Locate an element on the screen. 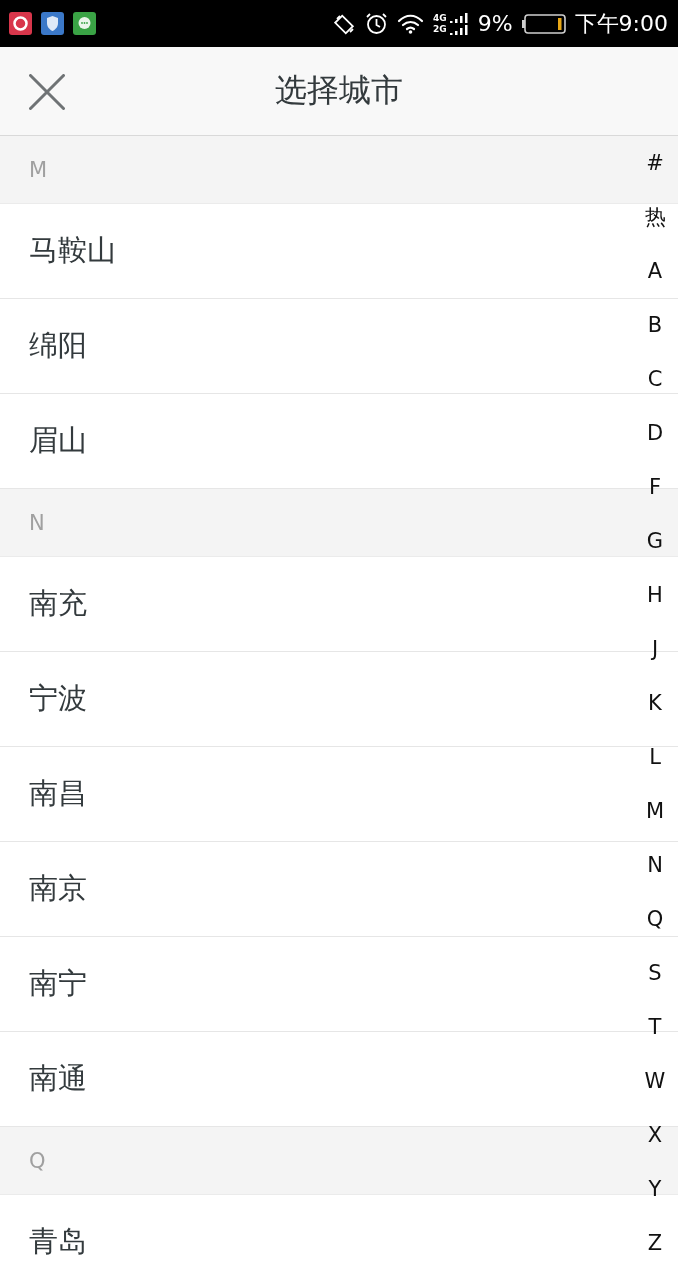  close-button is located at coordinates (47, 92).